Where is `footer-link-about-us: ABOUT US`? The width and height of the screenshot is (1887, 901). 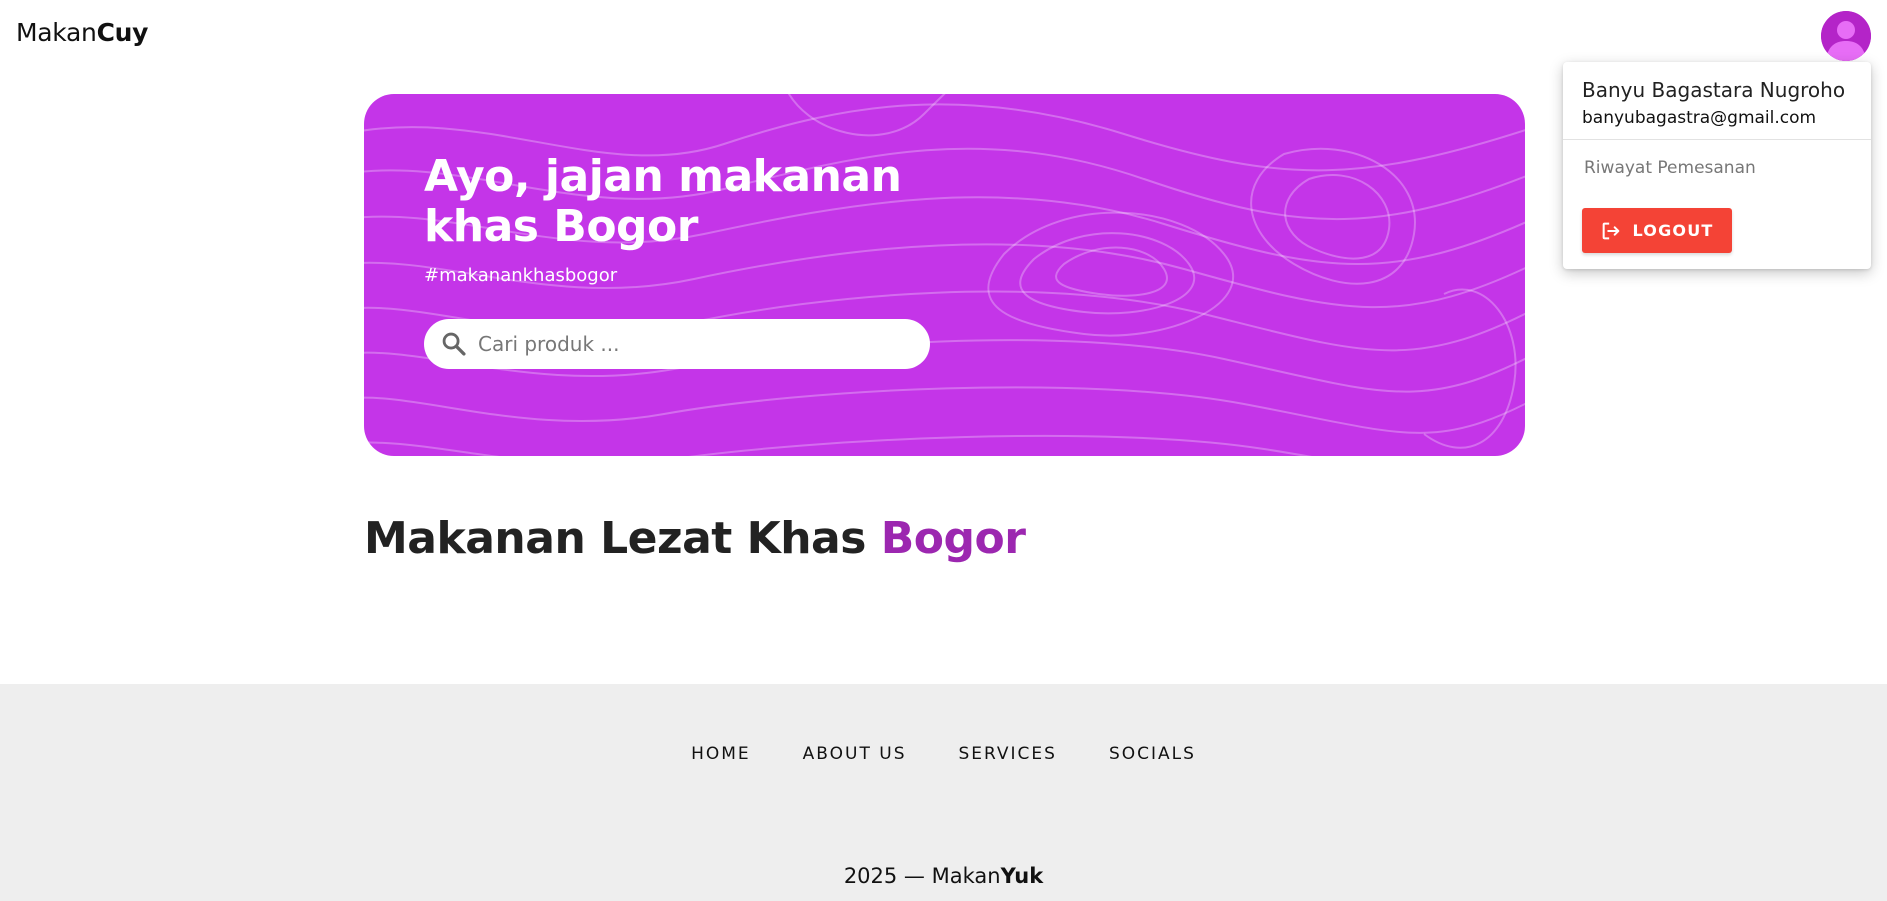
footer-link-about-us: ABOUT US is located at coordinates (855, 754).